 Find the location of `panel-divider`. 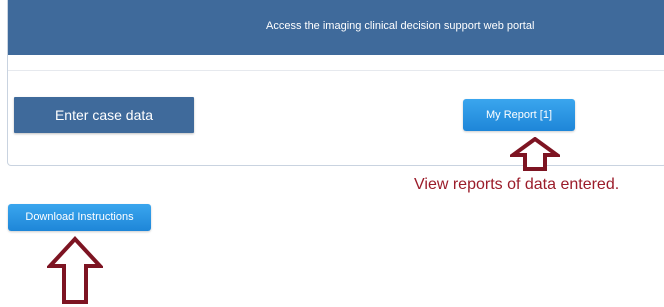

panel-divider is located at coordinates (336, 70).